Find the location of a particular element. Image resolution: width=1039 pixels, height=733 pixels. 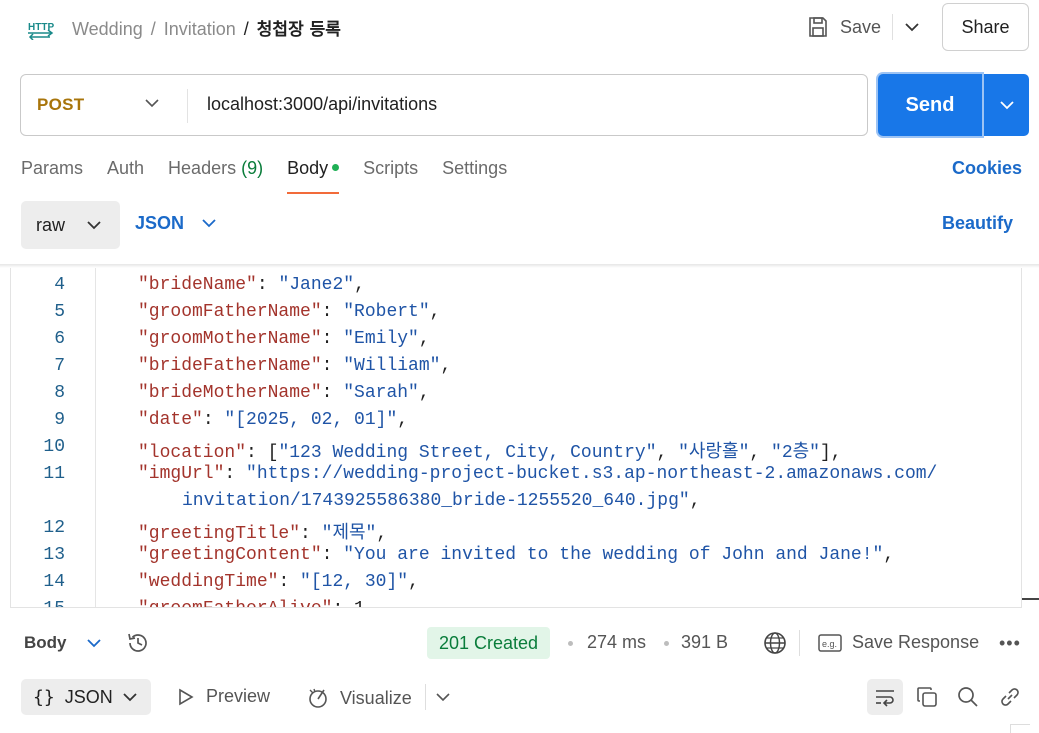

json-string: "2층" is located at coordinates (795, 453).